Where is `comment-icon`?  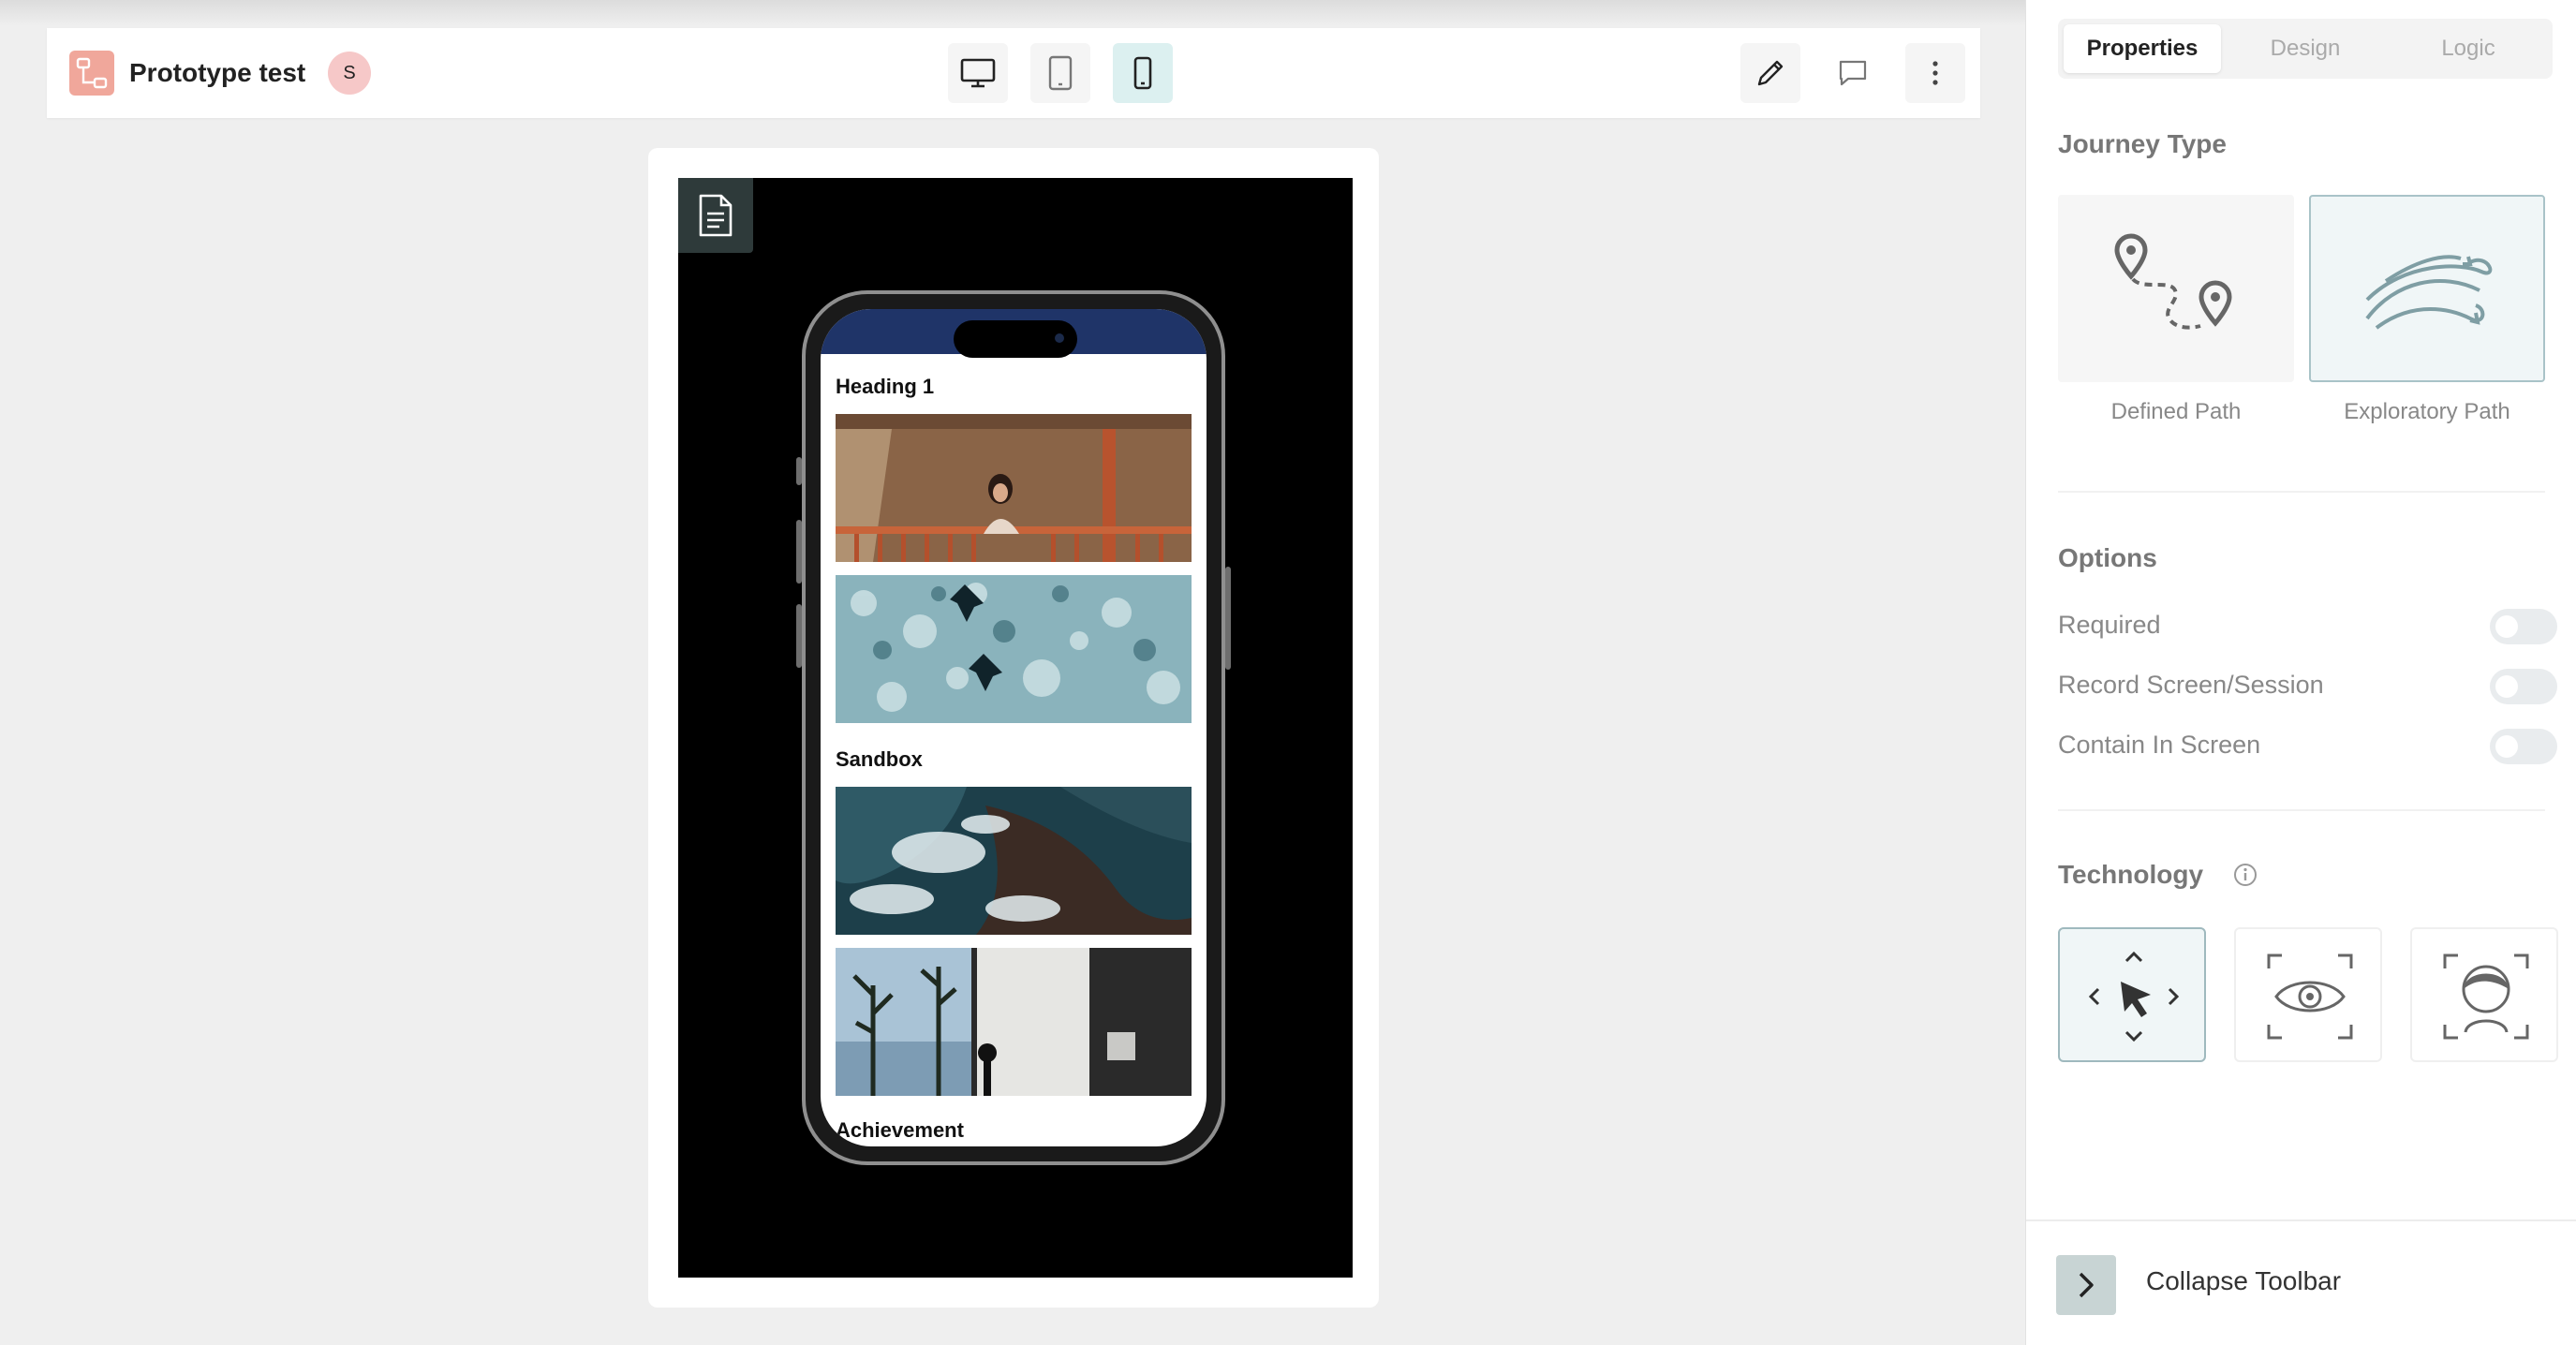
comment-icon is located at coordinates (1853, 73).